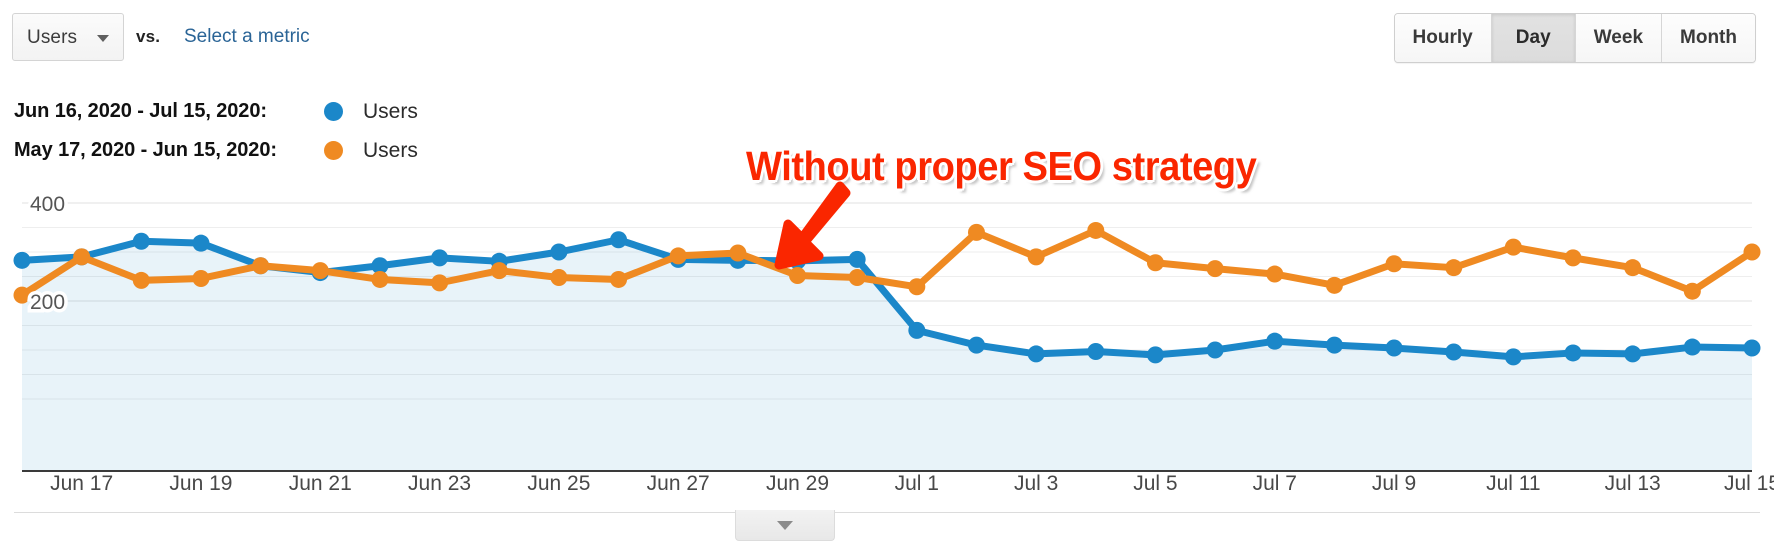 The width and height of the screenshot is (1774, 546). Describe the element at coordinates (1036, 483) in the screenshot. I see `x-axis-tick-label: Jul 3` at that location.